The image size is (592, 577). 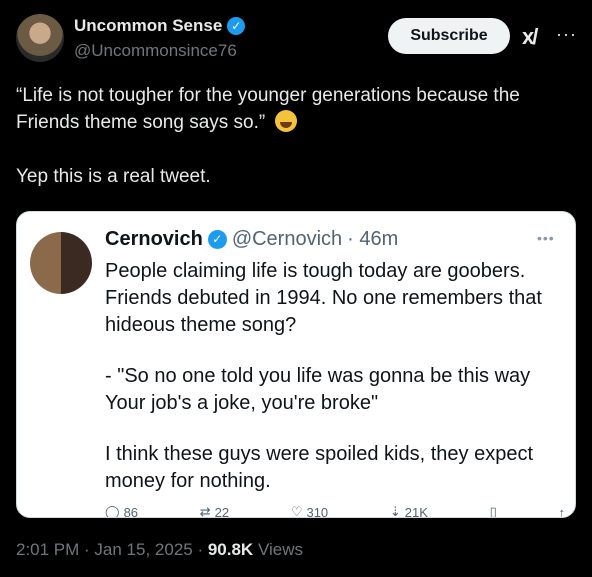 I want to click on heart-icon: ♡, so click(x=296, y=511).